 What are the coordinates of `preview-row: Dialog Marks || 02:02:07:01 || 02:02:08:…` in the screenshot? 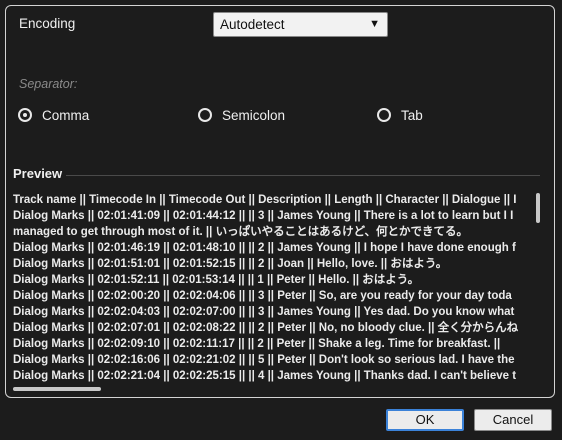 It's located at (266, 328).